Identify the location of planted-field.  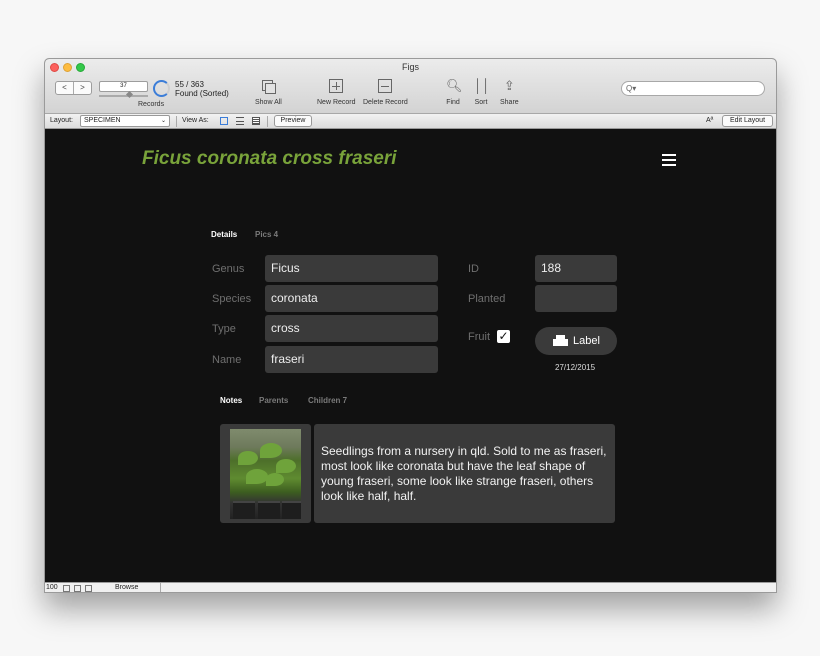
(576, 298).